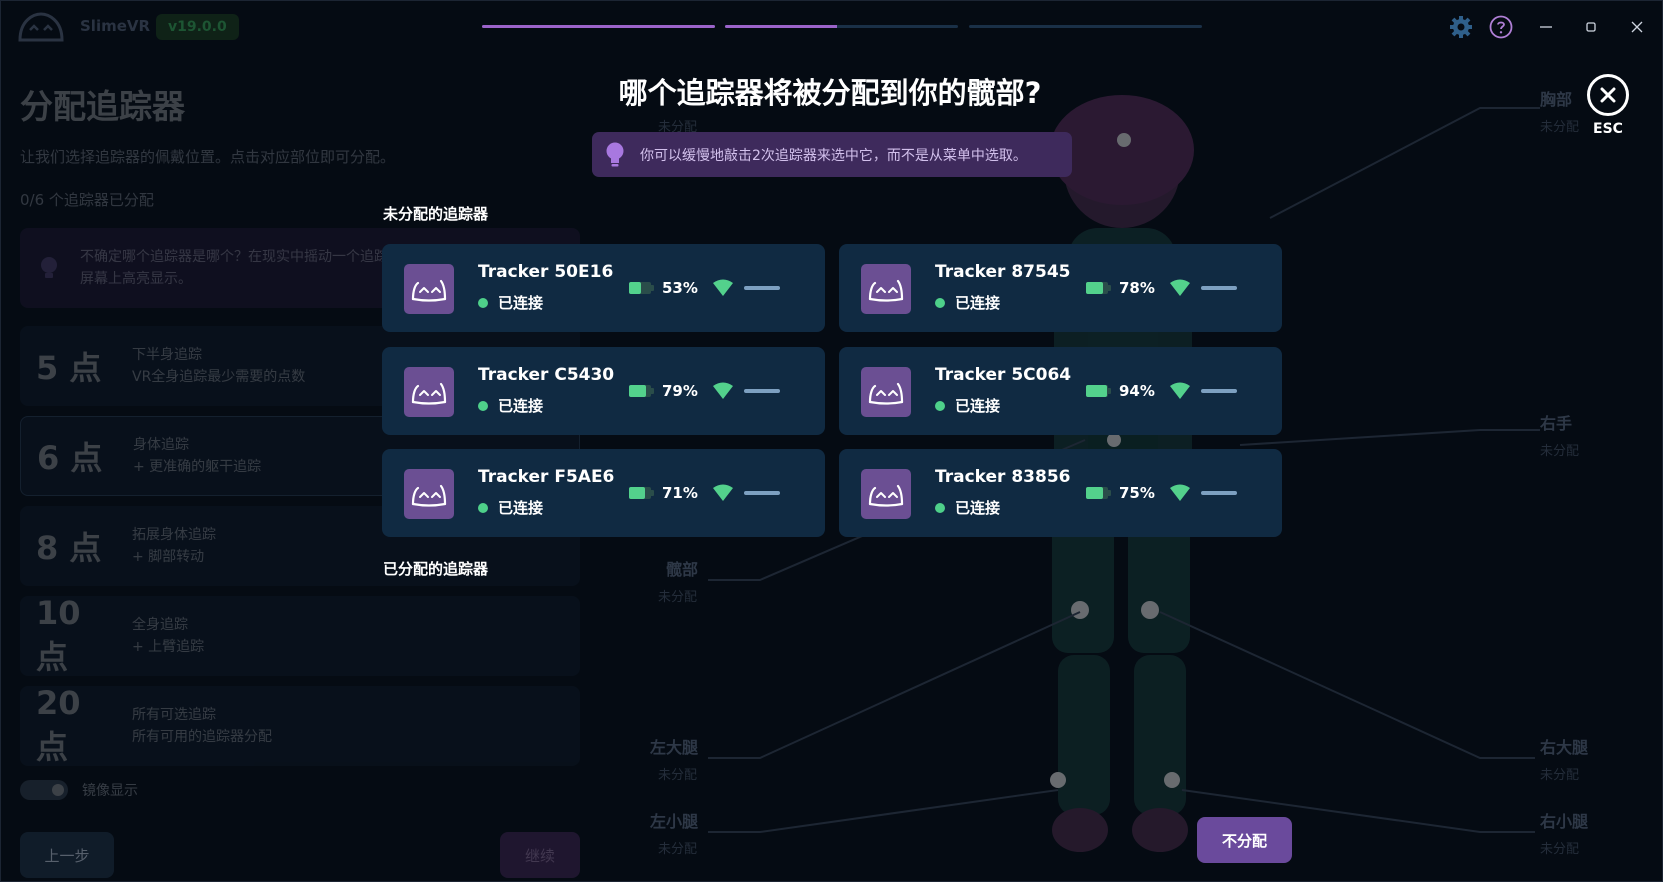 This screenshot has width=1663, height=882. What do you see at coordinates (167, 355) in the screenshot?
I see `option-title: 下半身追踪` at bounding box center [167, 355].